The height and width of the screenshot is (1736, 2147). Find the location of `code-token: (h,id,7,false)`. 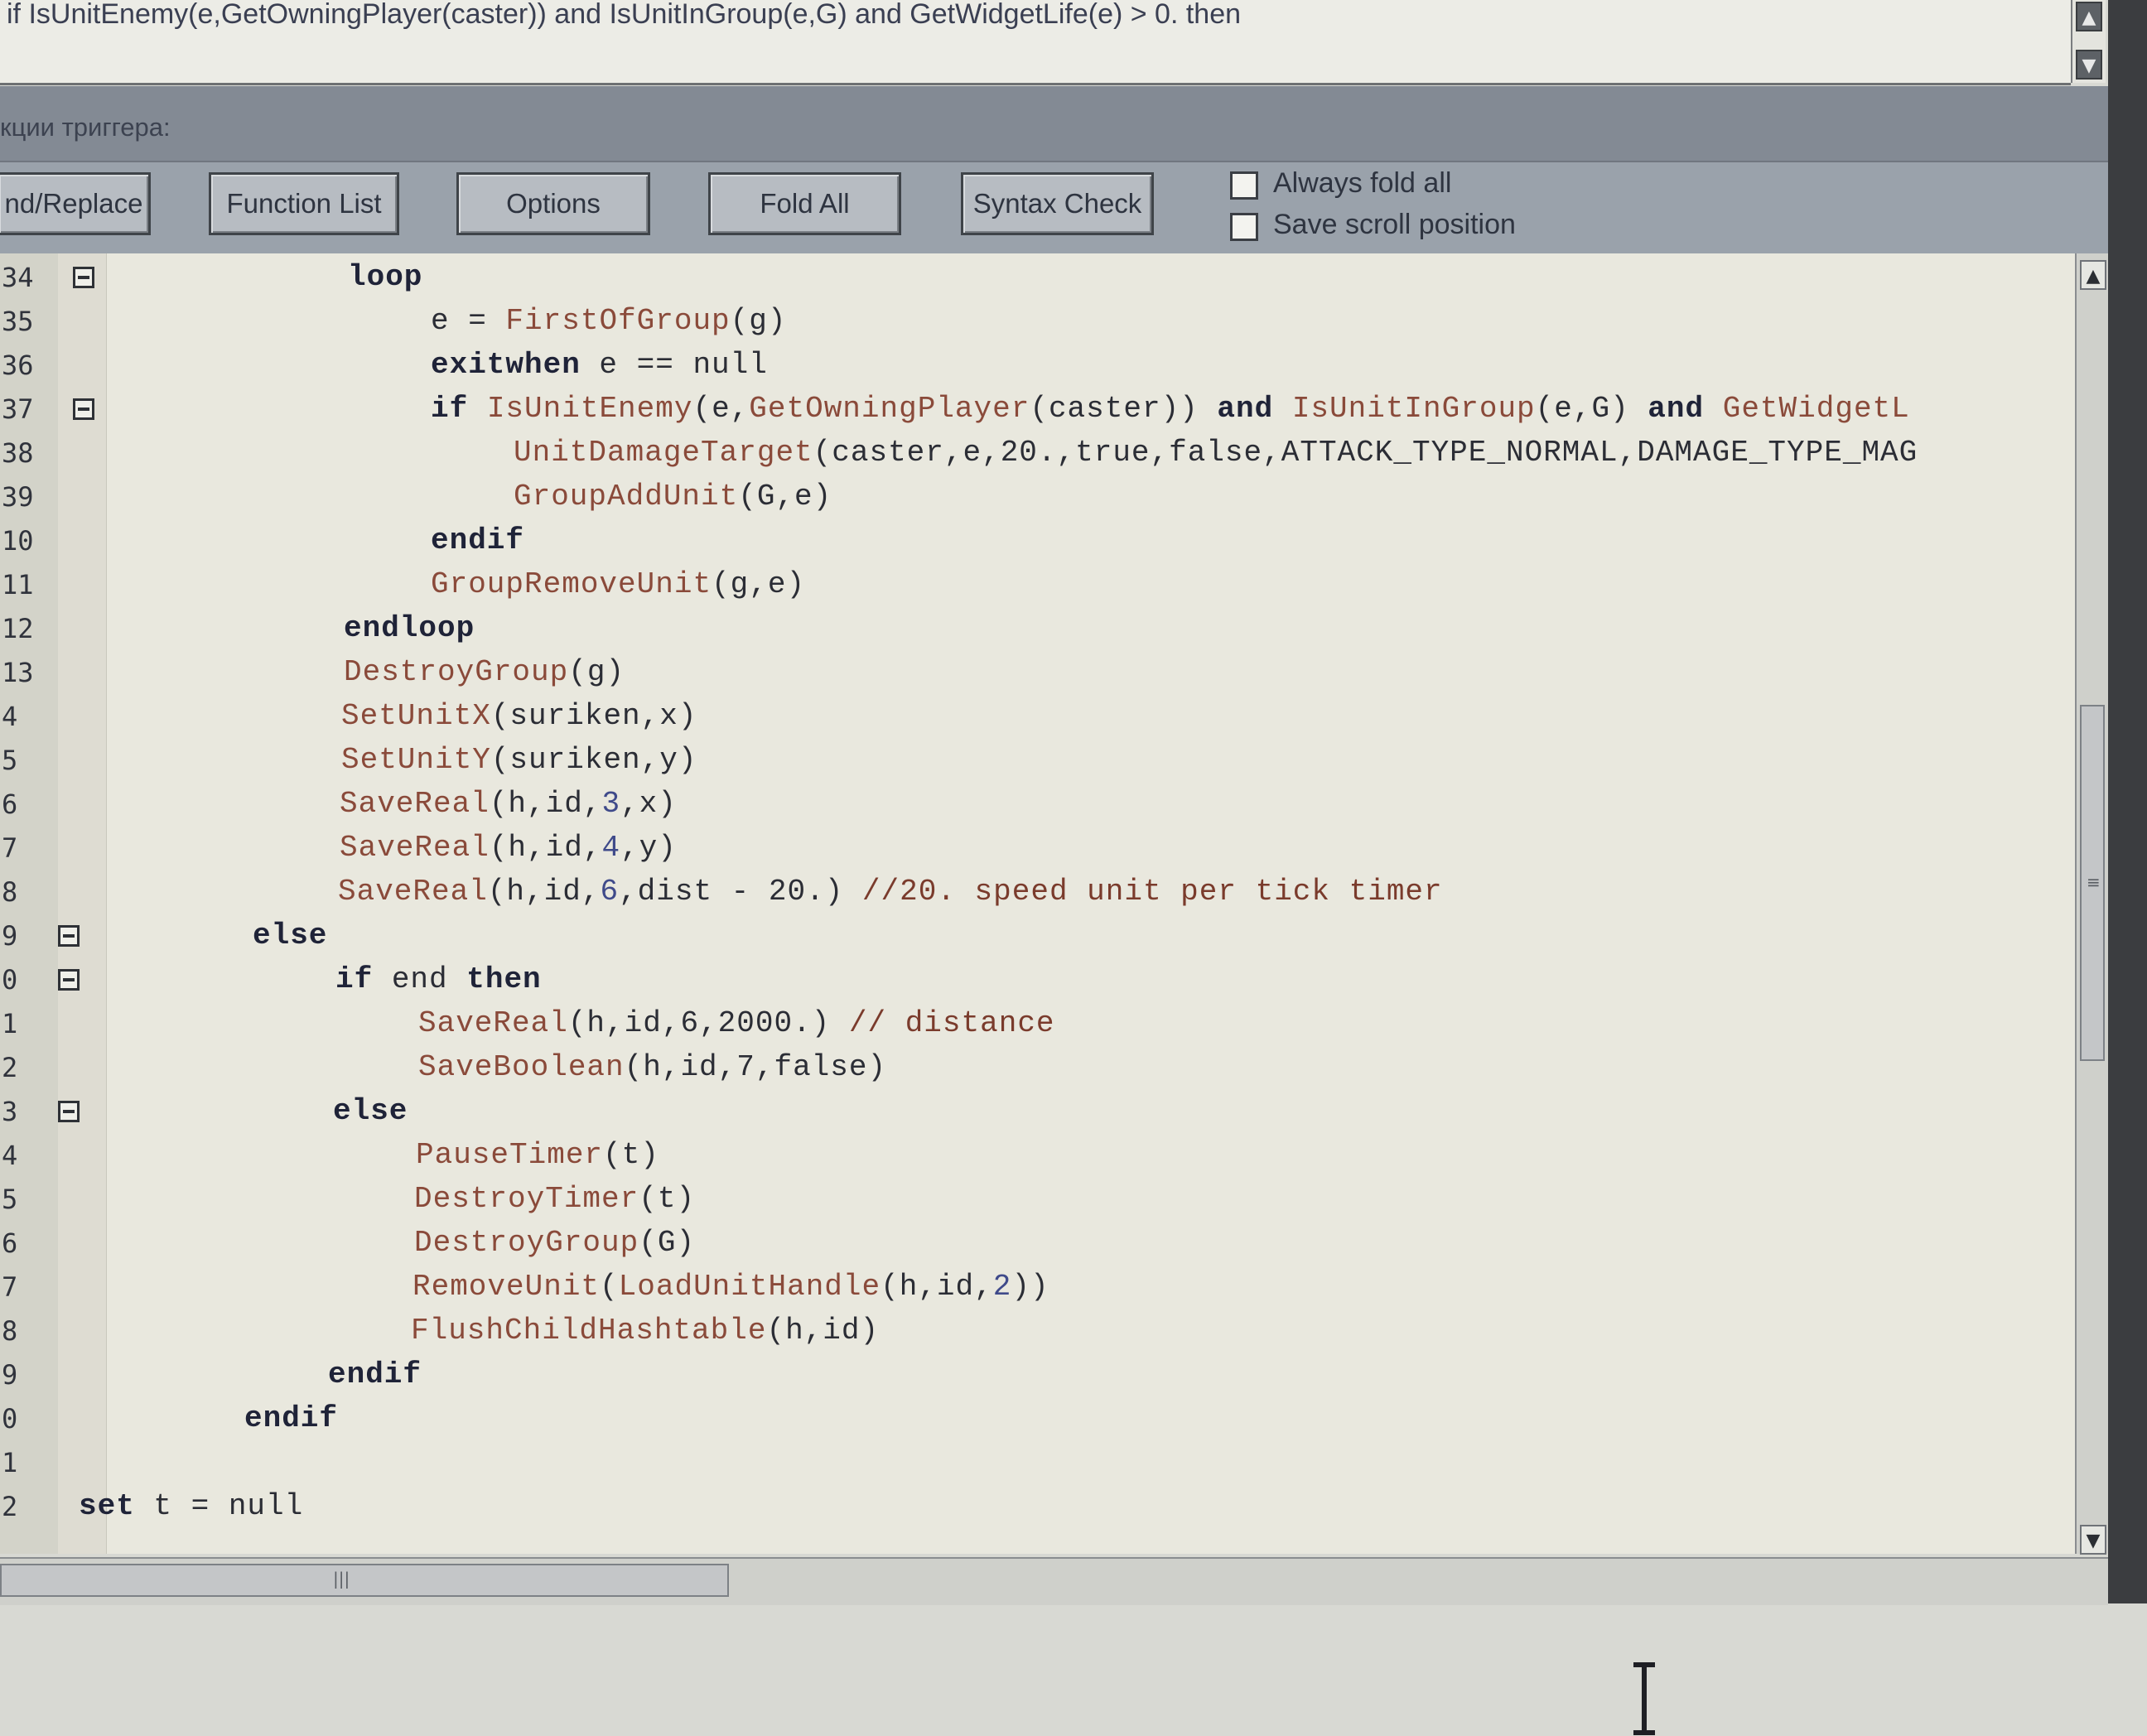

code-token: (h,id,7,false) is located at coordinates (755, 1067).